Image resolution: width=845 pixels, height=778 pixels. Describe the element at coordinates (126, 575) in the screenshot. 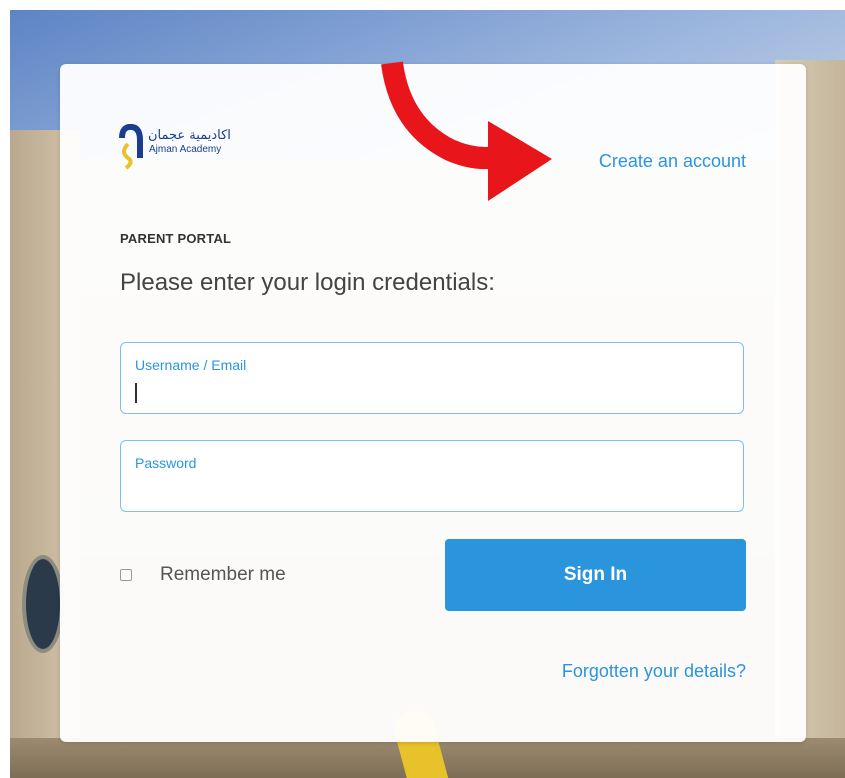

I see `remember-checkbox` at that location.